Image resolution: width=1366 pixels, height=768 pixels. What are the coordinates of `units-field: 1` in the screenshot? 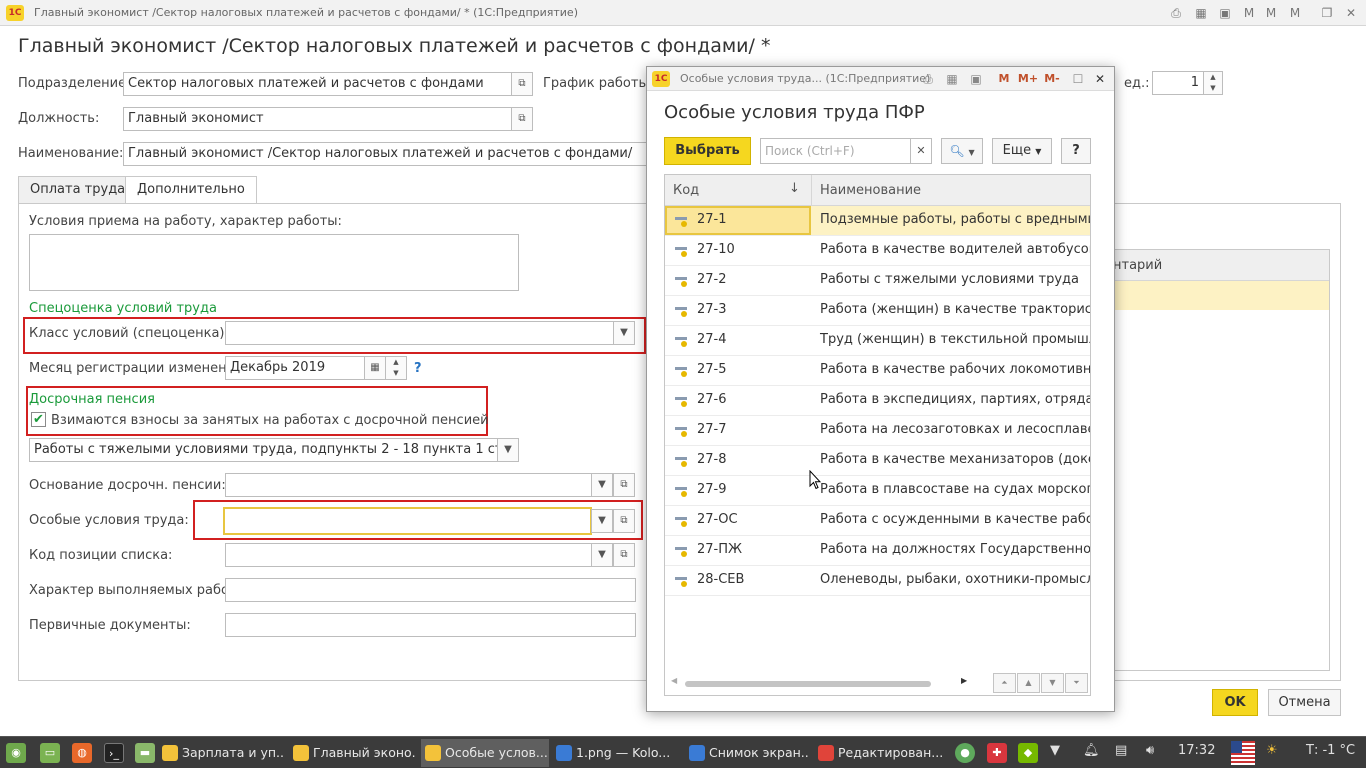 It's located at (1178, 83).